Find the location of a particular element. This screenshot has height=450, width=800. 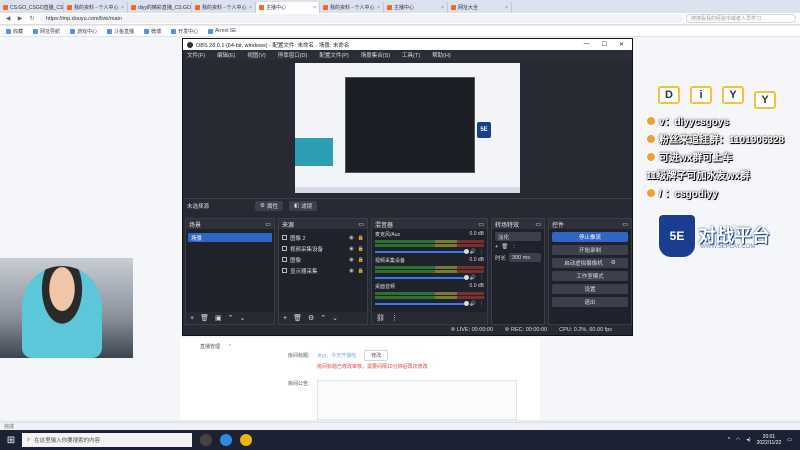

bookmark-item: Arrest SE is located at coordinates (222, 31).